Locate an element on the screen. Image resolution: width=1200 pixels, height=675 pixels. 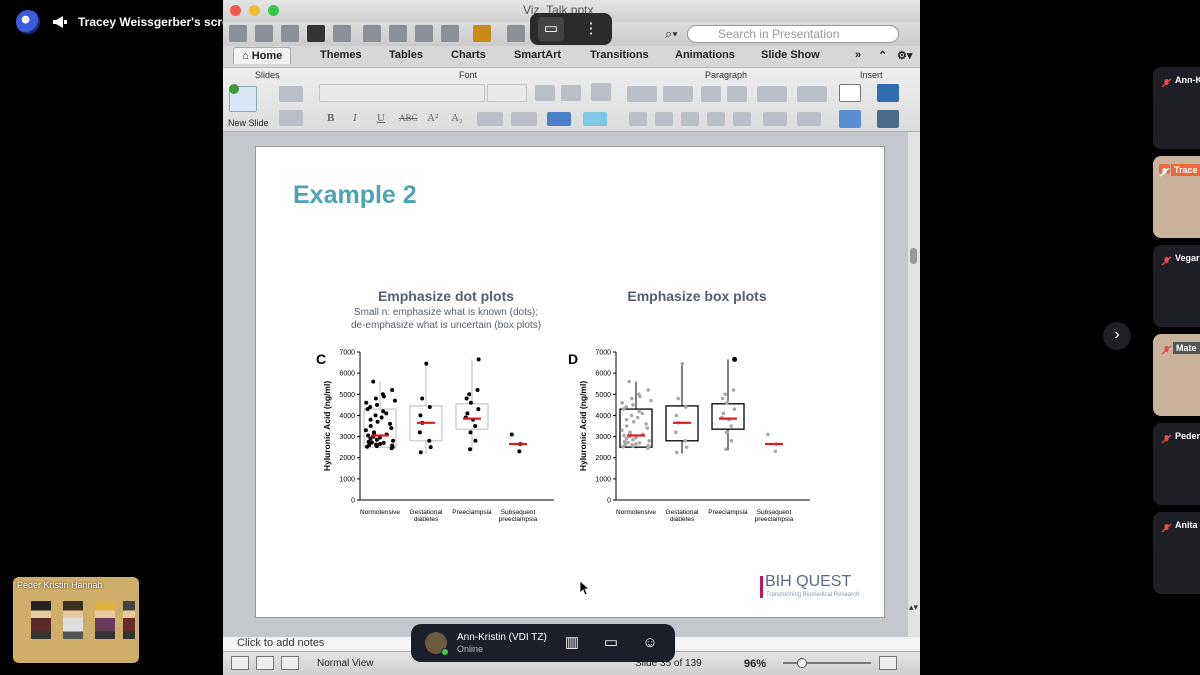
subscript-button: A₂ is located at coordinates (457, 118).